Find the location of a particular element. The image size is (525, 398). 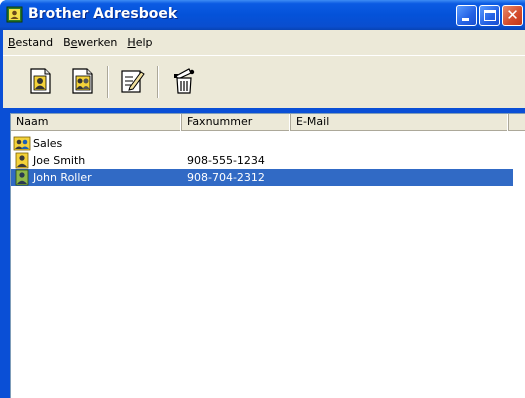

new-member-icon is located at coordinates (40, 81).